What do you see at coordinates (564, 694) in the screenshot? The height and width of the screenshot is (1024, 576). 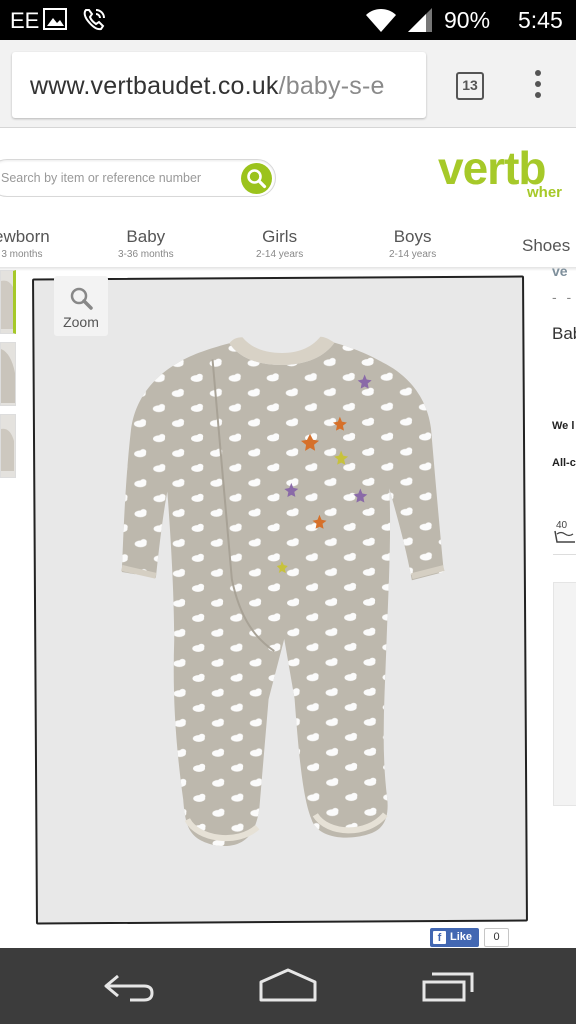 I see `info-panel` at bounding box center [564, 694].